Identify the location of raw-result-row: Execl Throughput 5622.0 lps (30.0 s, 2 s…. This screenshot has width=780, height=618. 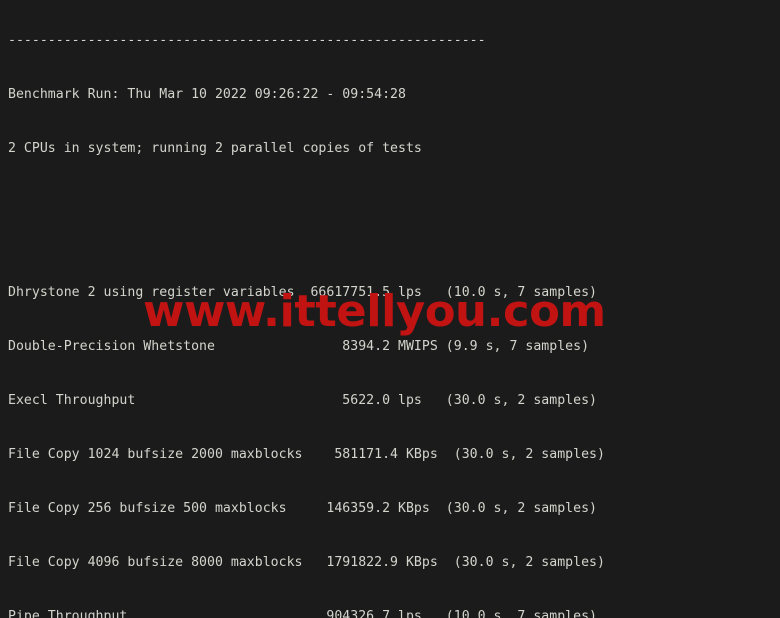
(303, 400).